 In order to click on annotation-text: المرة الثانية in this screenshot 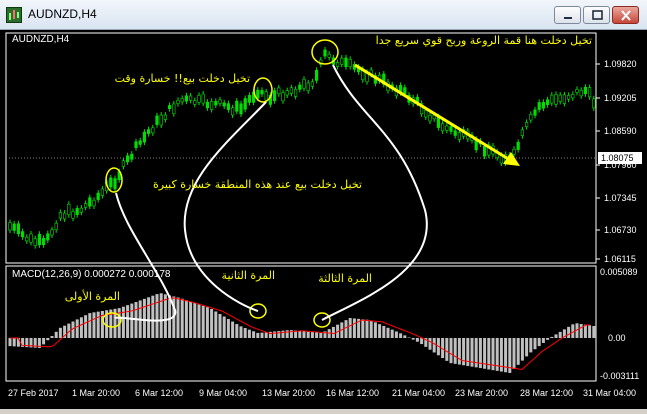, I will do `click(248, 275)`.